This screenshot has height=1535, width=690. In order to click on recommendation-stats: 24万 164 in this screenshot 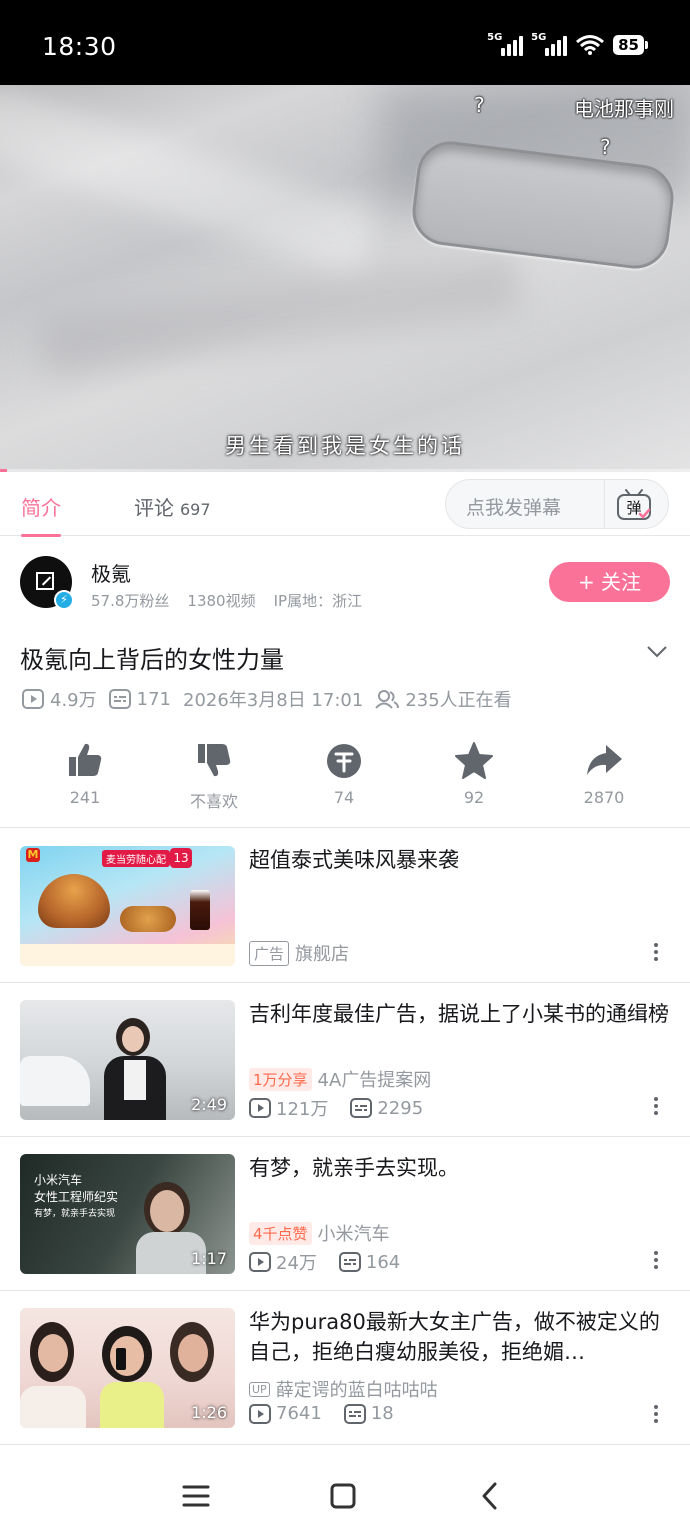, I will do `click(335, 1262)`.